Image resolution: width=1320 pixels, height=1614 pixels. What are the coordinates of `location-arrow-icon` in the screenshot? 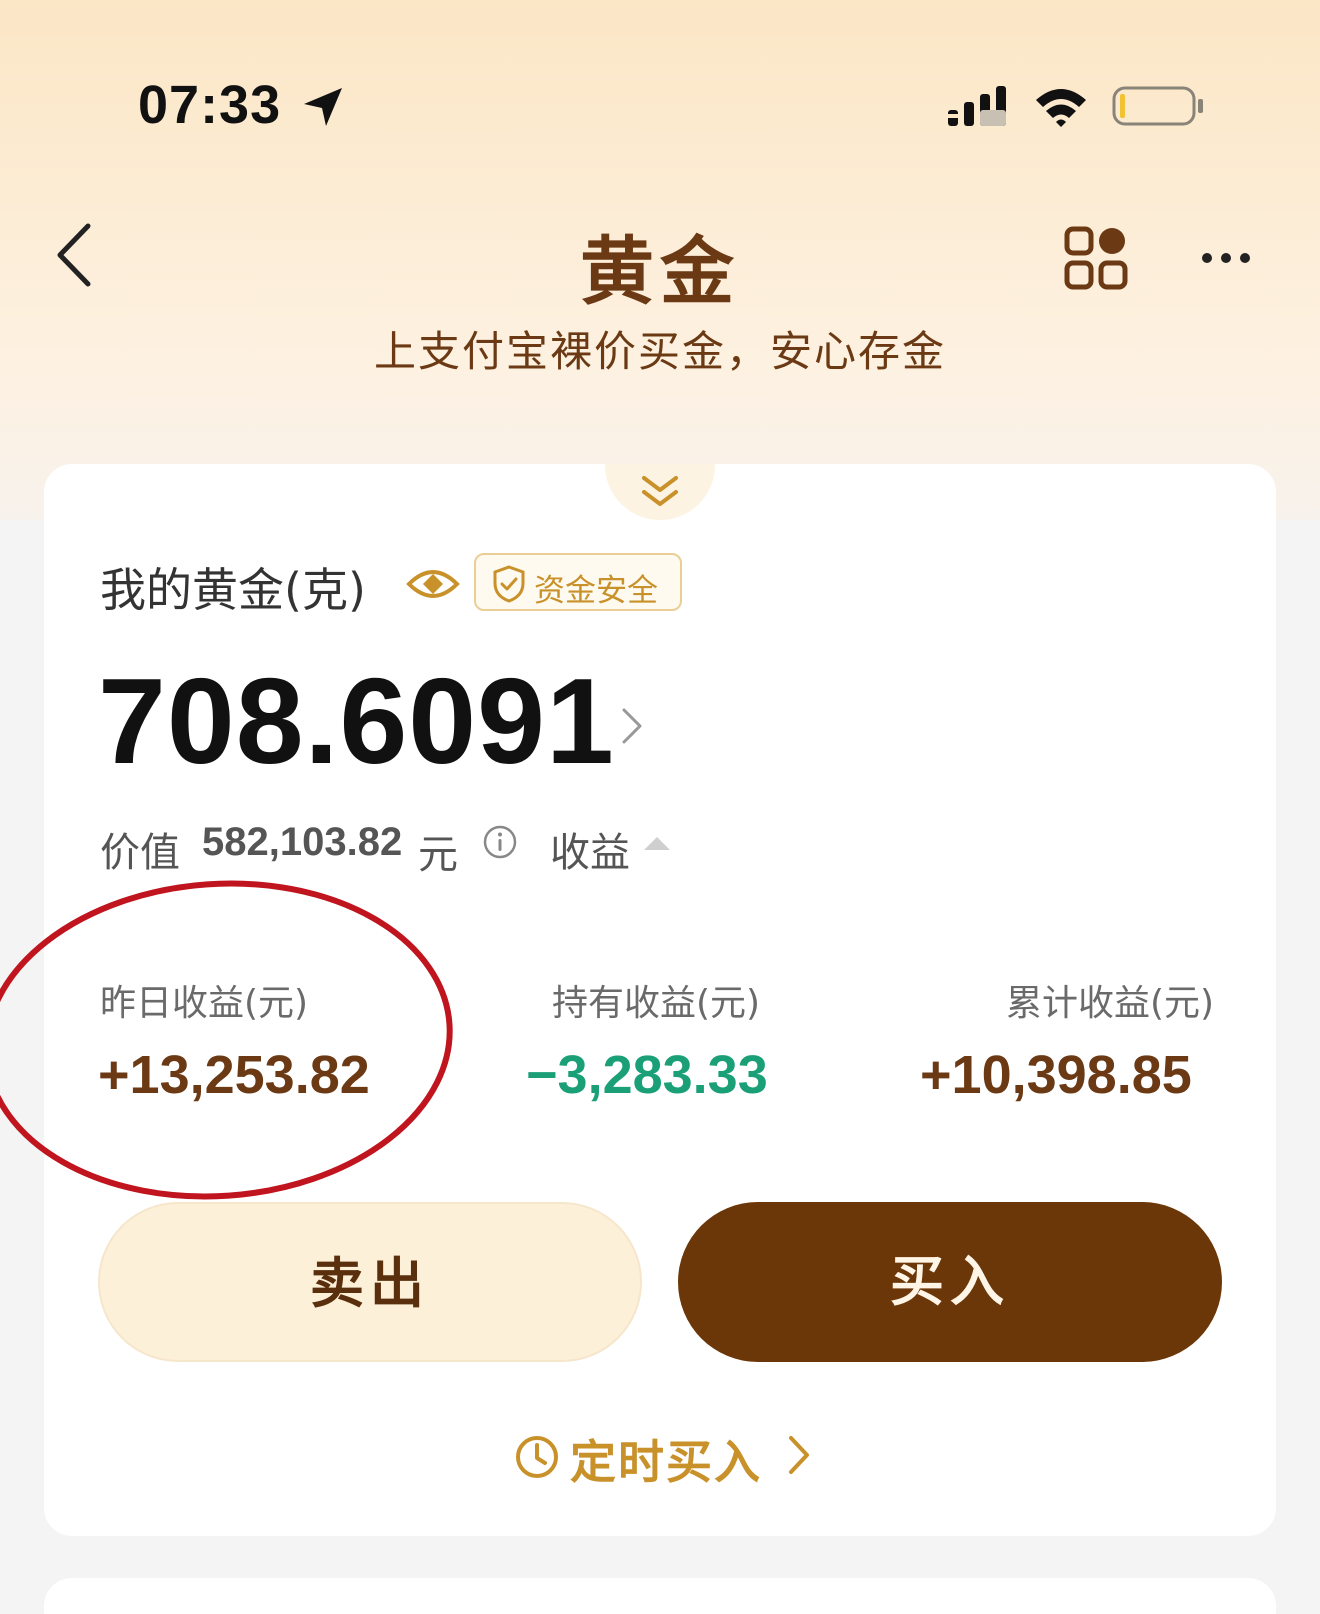 It's located at (323, 107).